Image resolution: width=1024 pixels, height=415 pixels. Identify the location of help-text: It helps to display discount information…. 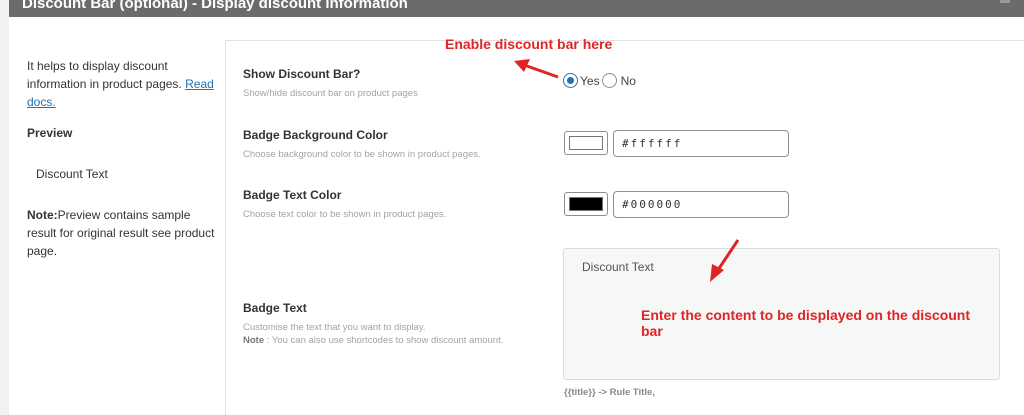
(120, 84).